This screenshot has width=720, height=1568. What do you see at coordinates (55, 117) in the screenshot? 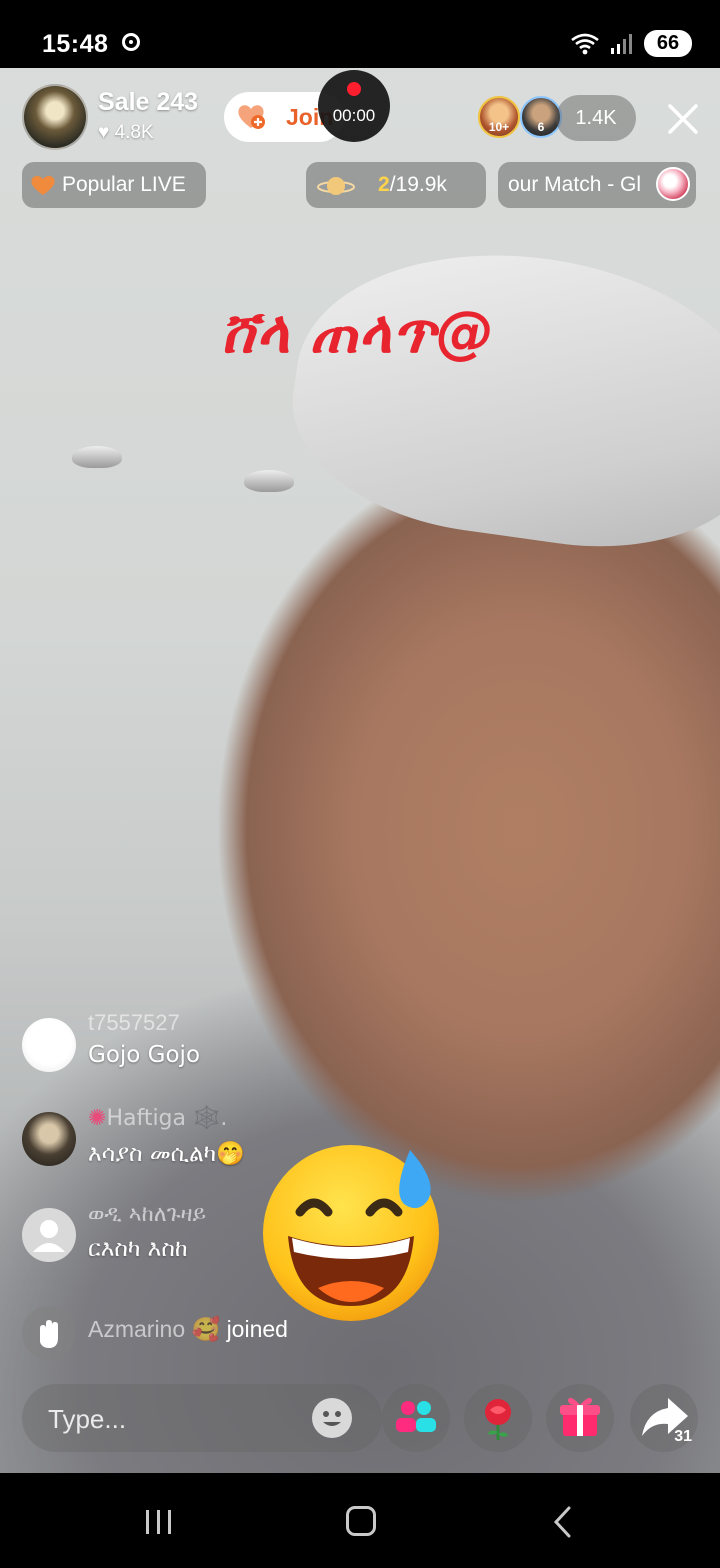
I see `host-avatar` at bounding box center [55, 117].